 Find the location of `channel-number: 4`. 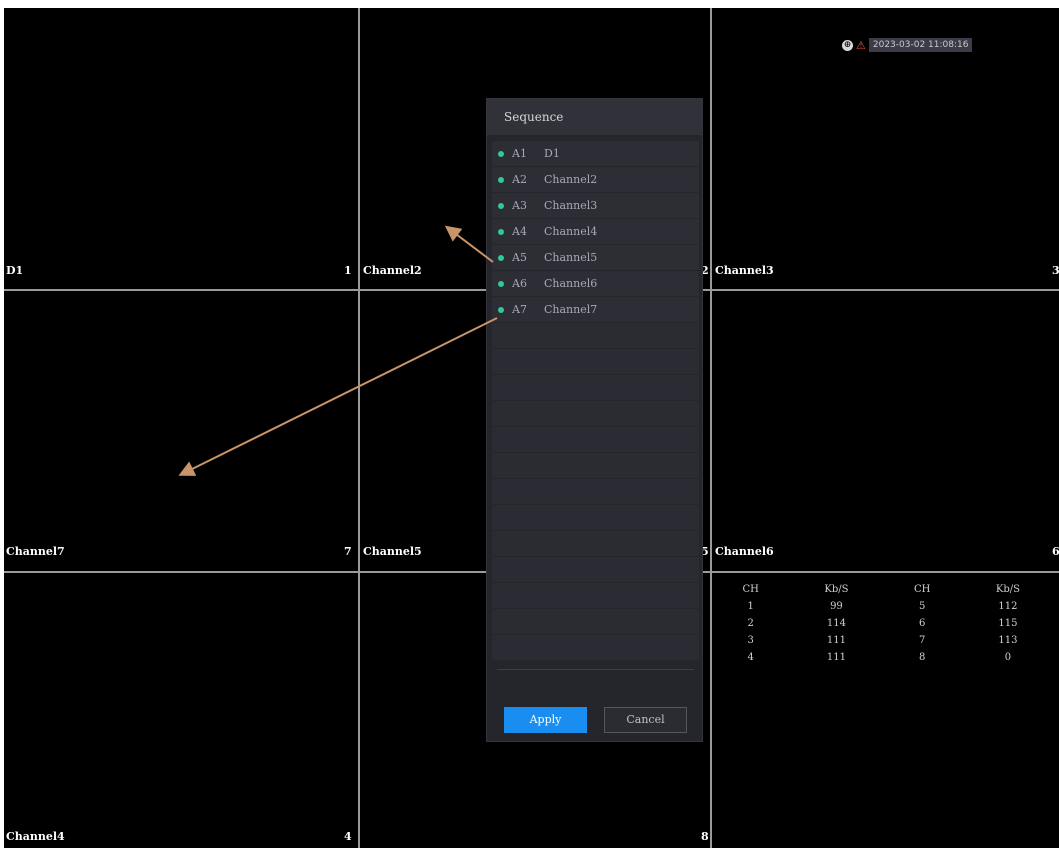

channel-number: 4 is located at coordinates (348, 836).